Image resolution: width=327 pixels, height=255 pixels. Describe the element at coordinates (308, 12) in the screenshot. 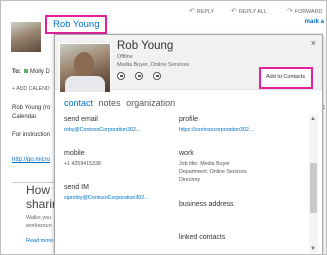

I see `forward-label: FORWARD` at that location.